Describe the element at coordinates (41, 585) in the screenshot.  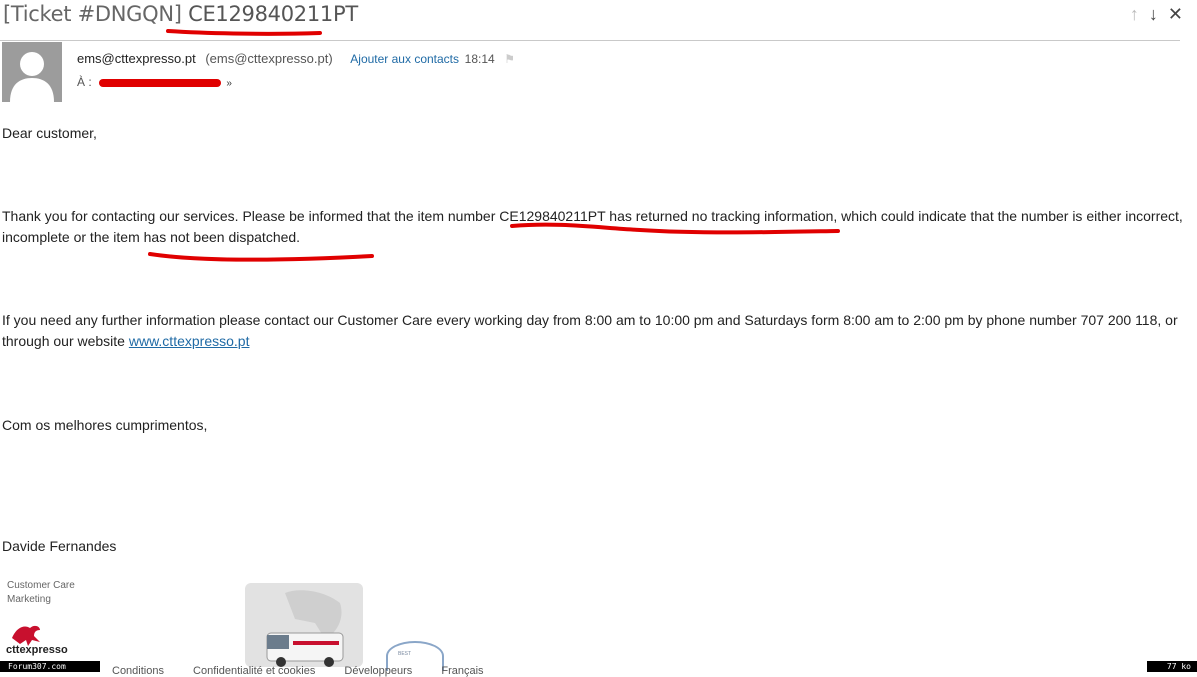
I see `signature-dept-customer-care: Customer Care` at that location.